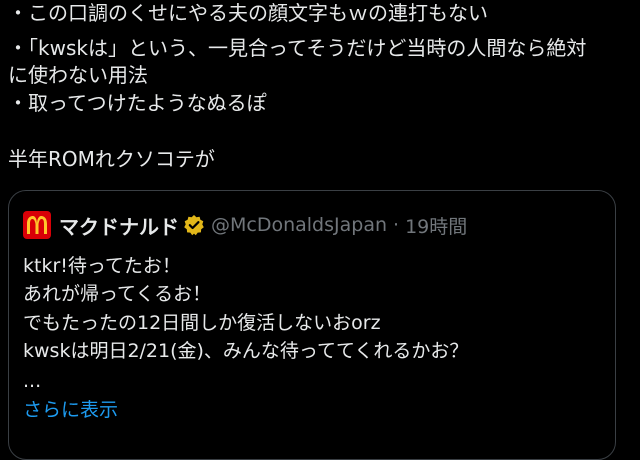 Image resolution: width=640 pixels, height=460 pixels. Describe the element at coordinates (37, 225) in the screenshot. I see `mcdonalds-logo-icon` at that location.